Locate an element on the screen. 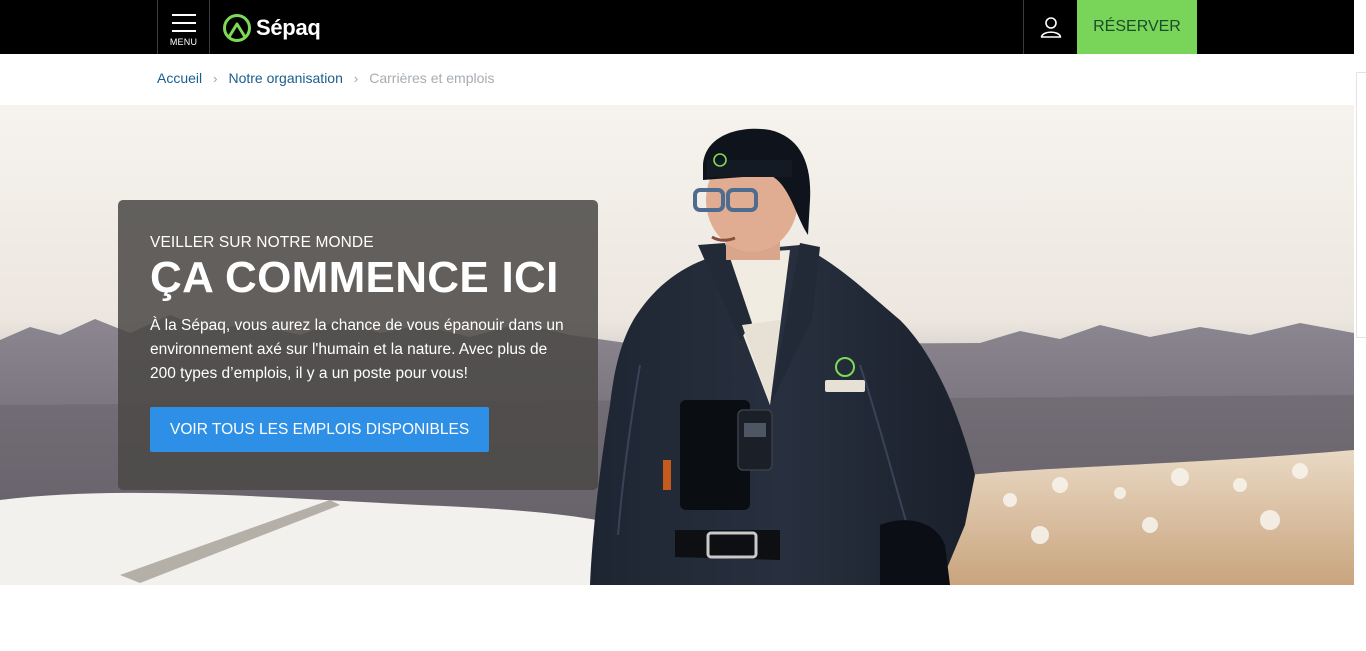 This screenshot has width=1366, height=651. scrollbar-thumb is located at coordinates (1361, 205).